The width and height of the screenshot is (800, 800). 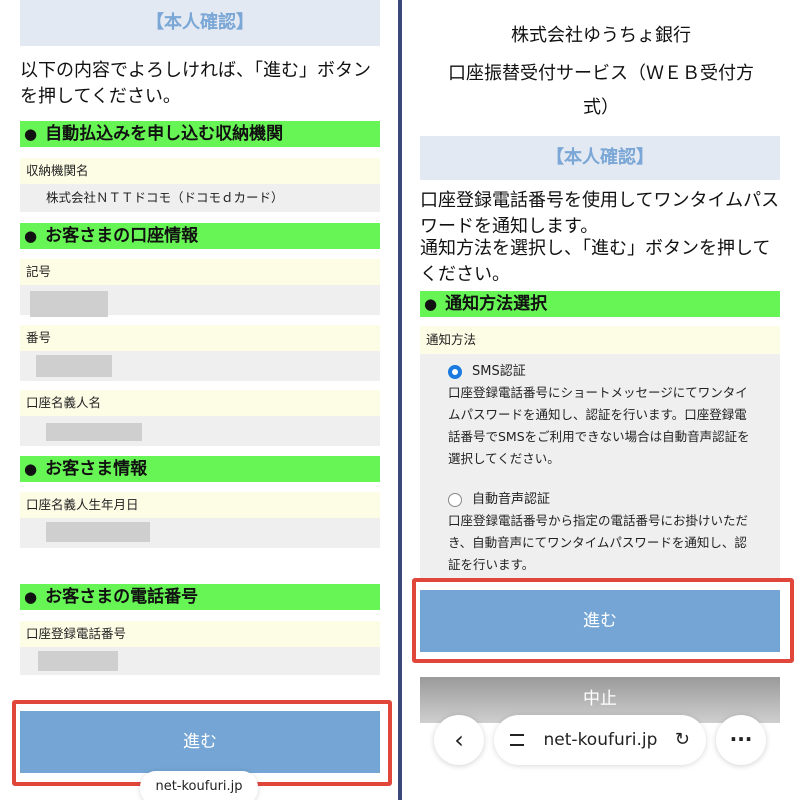 What do you see at coordinates (601, 107) in the screenshot?
I see `service-title-cont: 式）` at bounding box center [601, 107].